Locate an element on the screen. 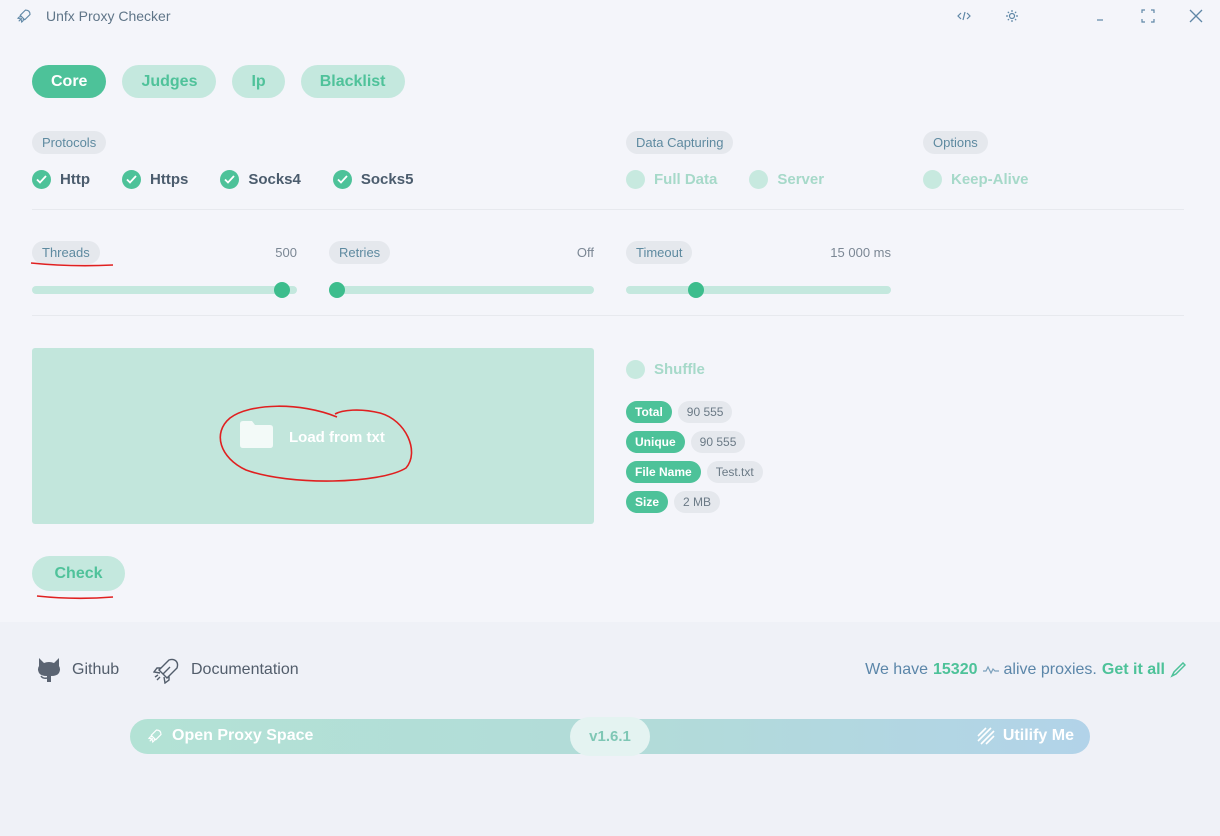 This screenshot has width=1220, height=836. check-button: Check is located at coordinates (78, 573).